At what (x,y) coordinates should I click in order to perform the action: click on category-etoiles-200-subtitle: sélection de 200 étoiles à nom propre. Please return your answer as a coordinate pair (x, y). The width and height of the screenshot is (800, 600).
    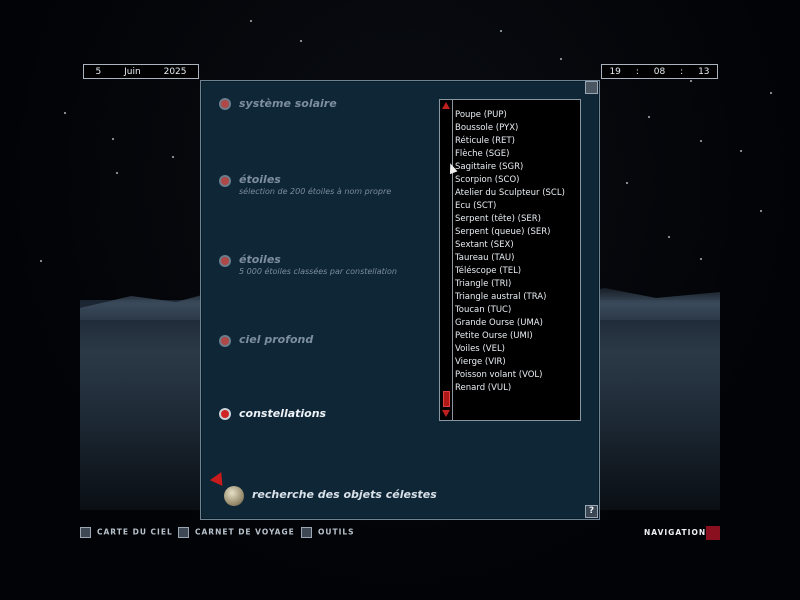
    Looking at the image, I should click on (315, 191).